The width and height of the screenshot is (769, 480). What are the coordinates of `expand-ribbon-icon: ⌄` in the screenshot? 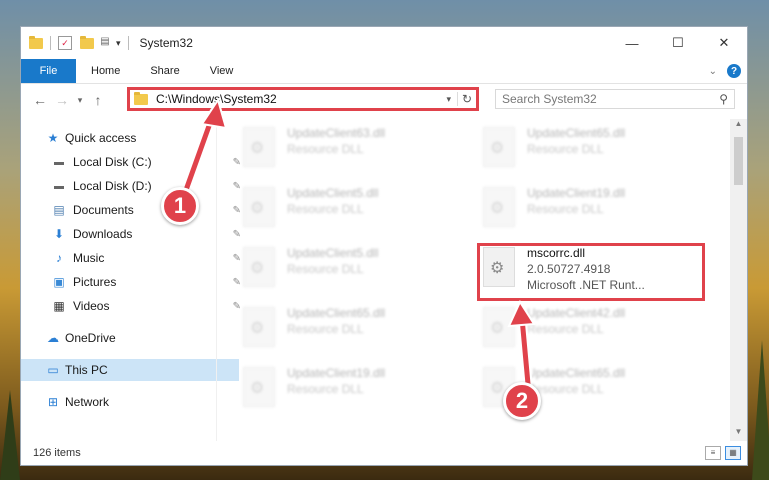 It's located at (713, 71).